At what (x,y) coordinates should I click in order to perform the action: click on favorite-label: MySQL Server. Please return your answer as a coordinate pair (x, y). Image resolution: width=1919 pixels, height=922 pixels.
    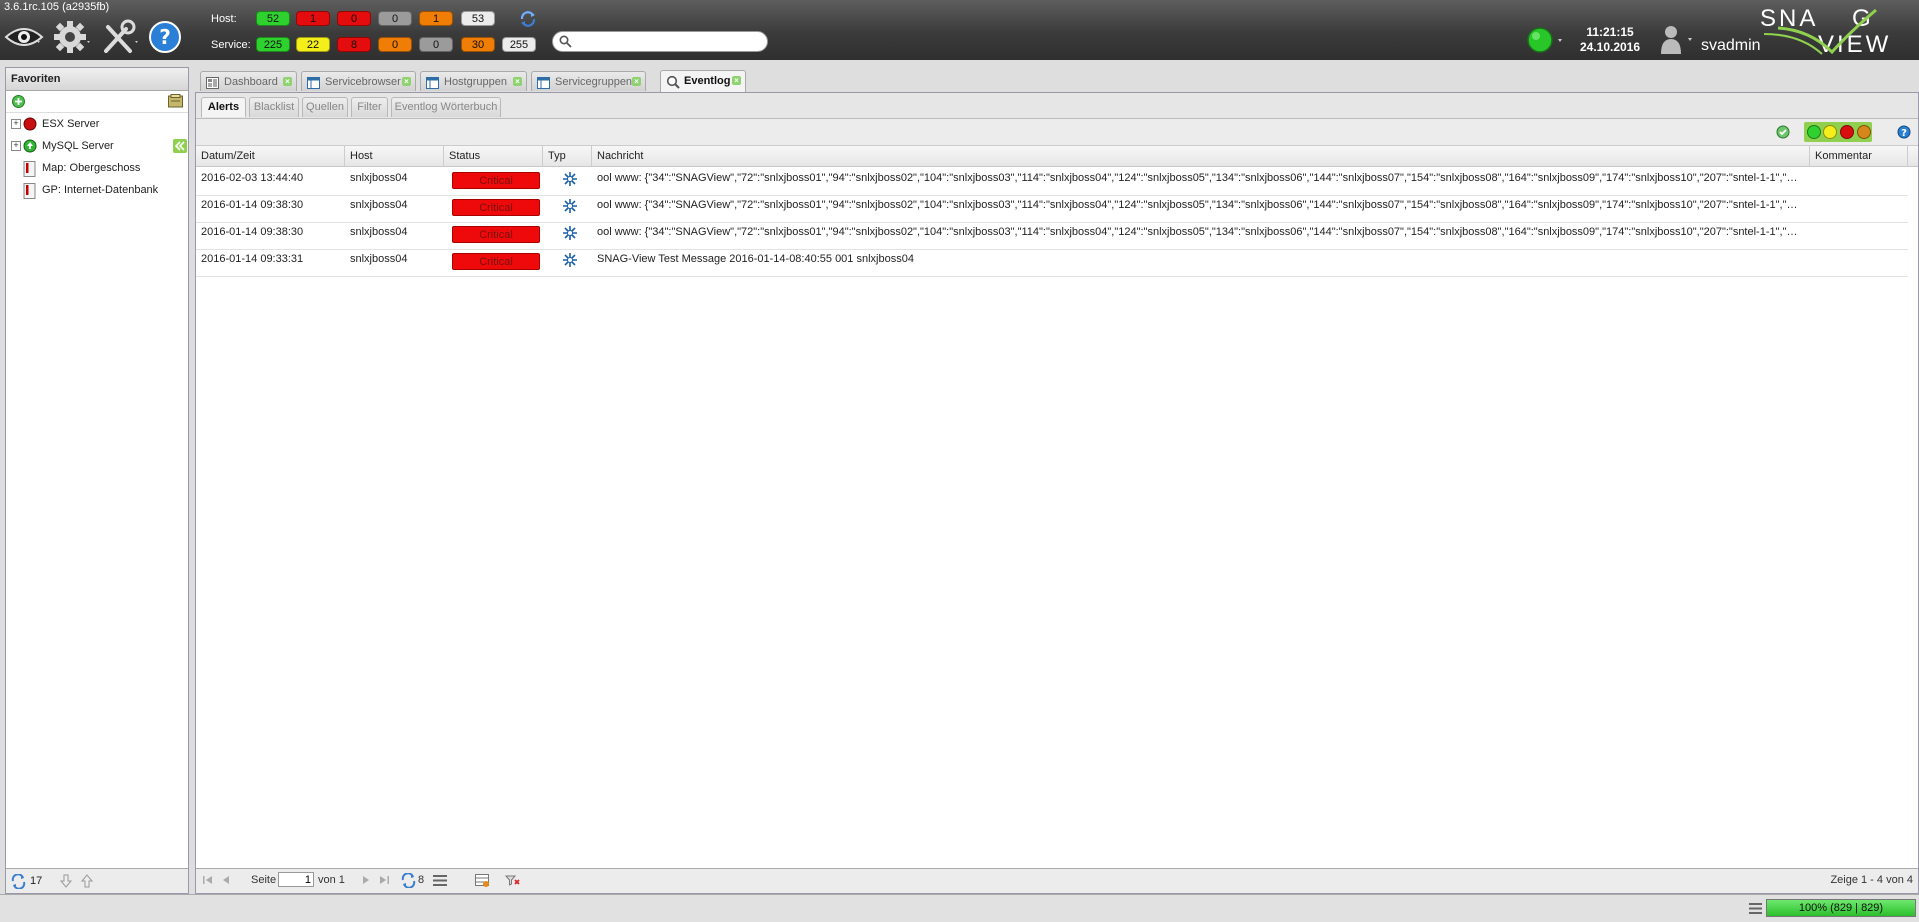
    Looking at the image, I should click on (78, 146).